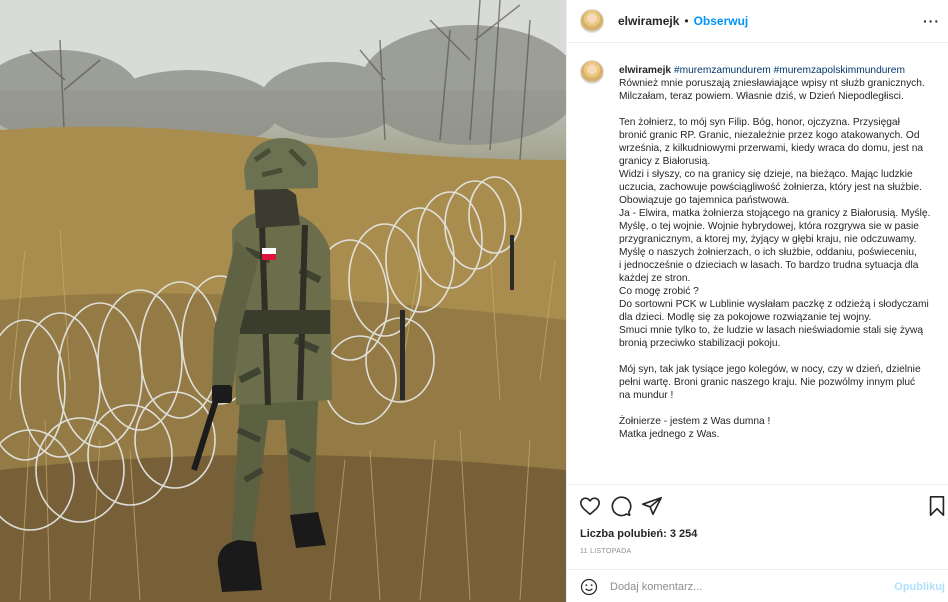  I want to click on publish-button: Opublikuj, so click(919, 587).